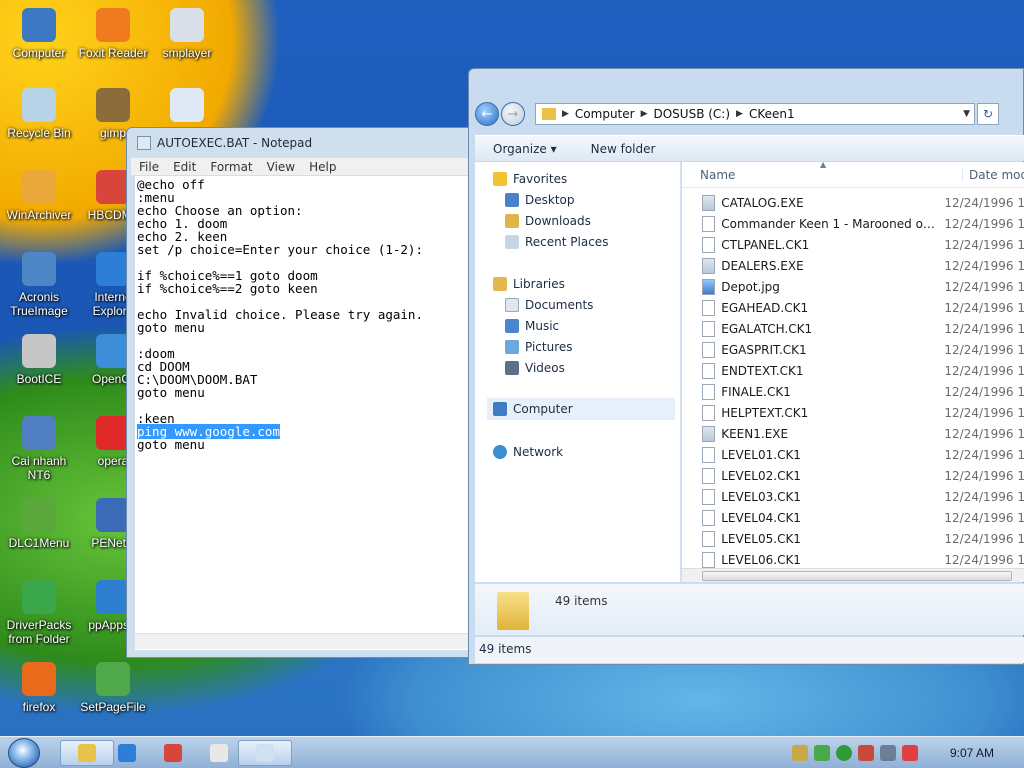 This screenshot has width=1024, height=768. Describe the element at coordinates (853, 244) in the screenshot. I see `file-row: CTLPANEL.CK1 12/24/1996 1` at that location.